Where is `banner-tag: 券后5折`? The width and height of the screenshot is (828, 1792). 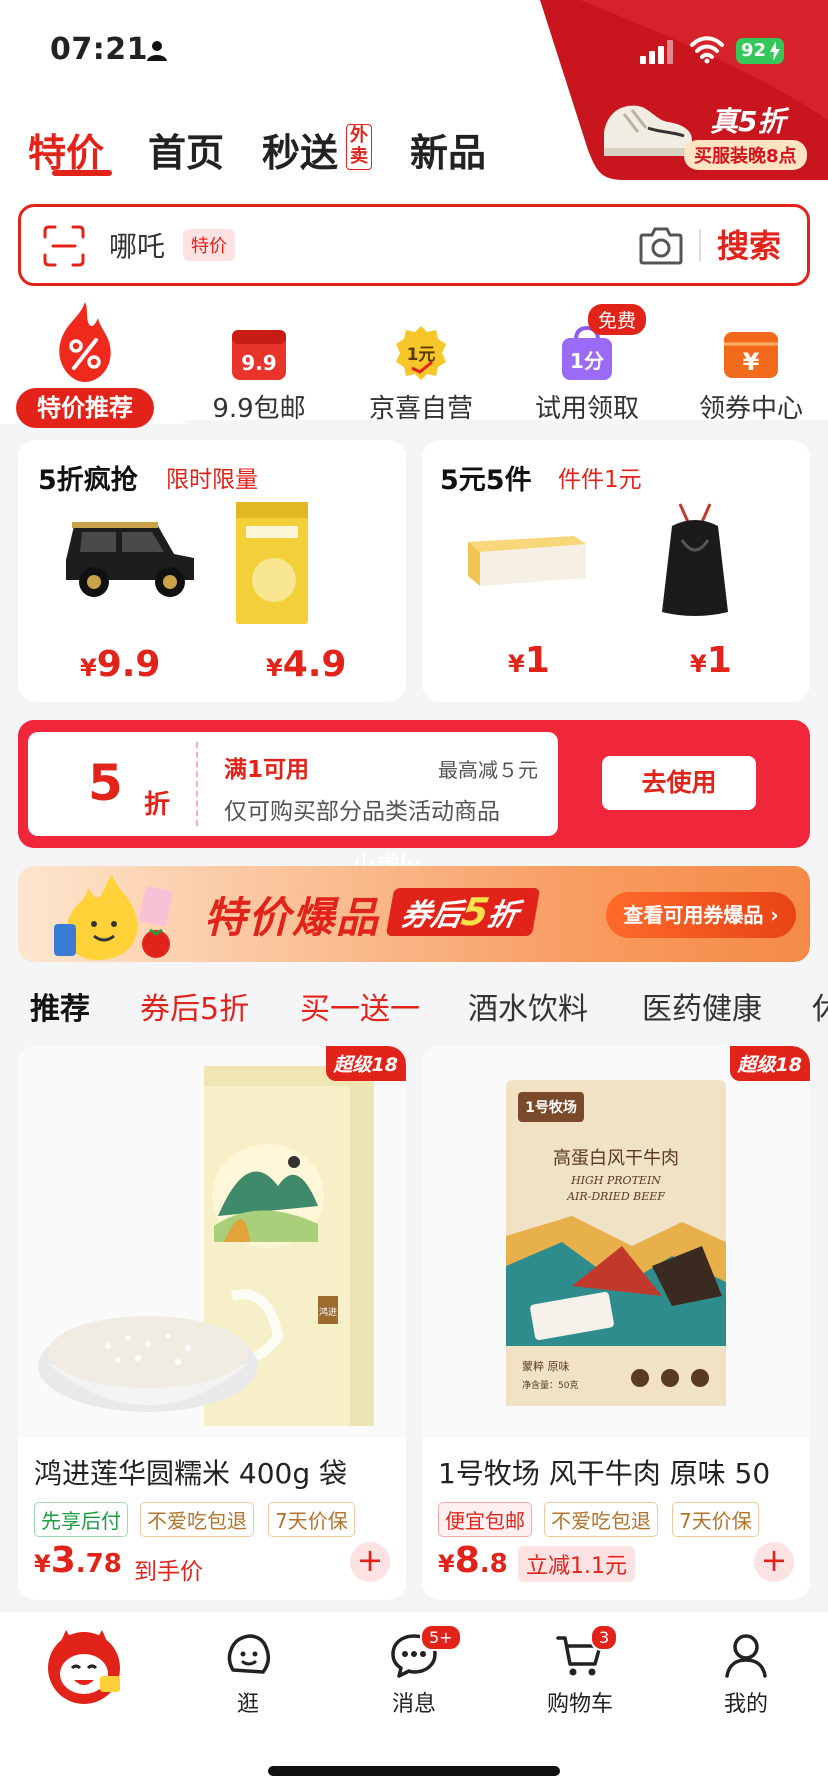
banner-tag: 券后5折 is located at coordinates (463, 912).